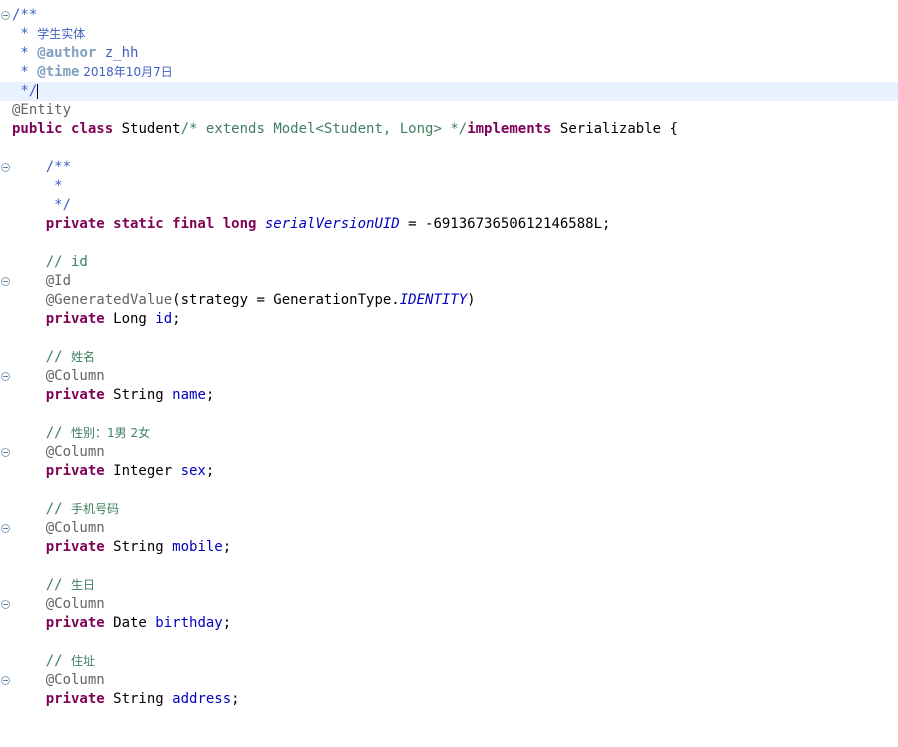  I want to click on annotation-args: (strategy = GenerationType., so click(286, 300).